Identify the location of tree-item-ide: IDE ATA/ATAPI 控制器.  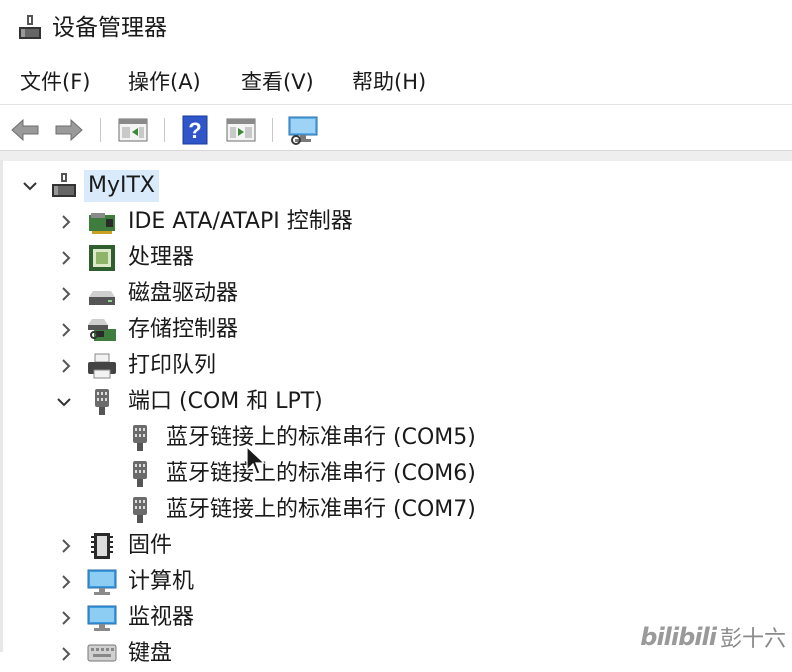
(396, 222).